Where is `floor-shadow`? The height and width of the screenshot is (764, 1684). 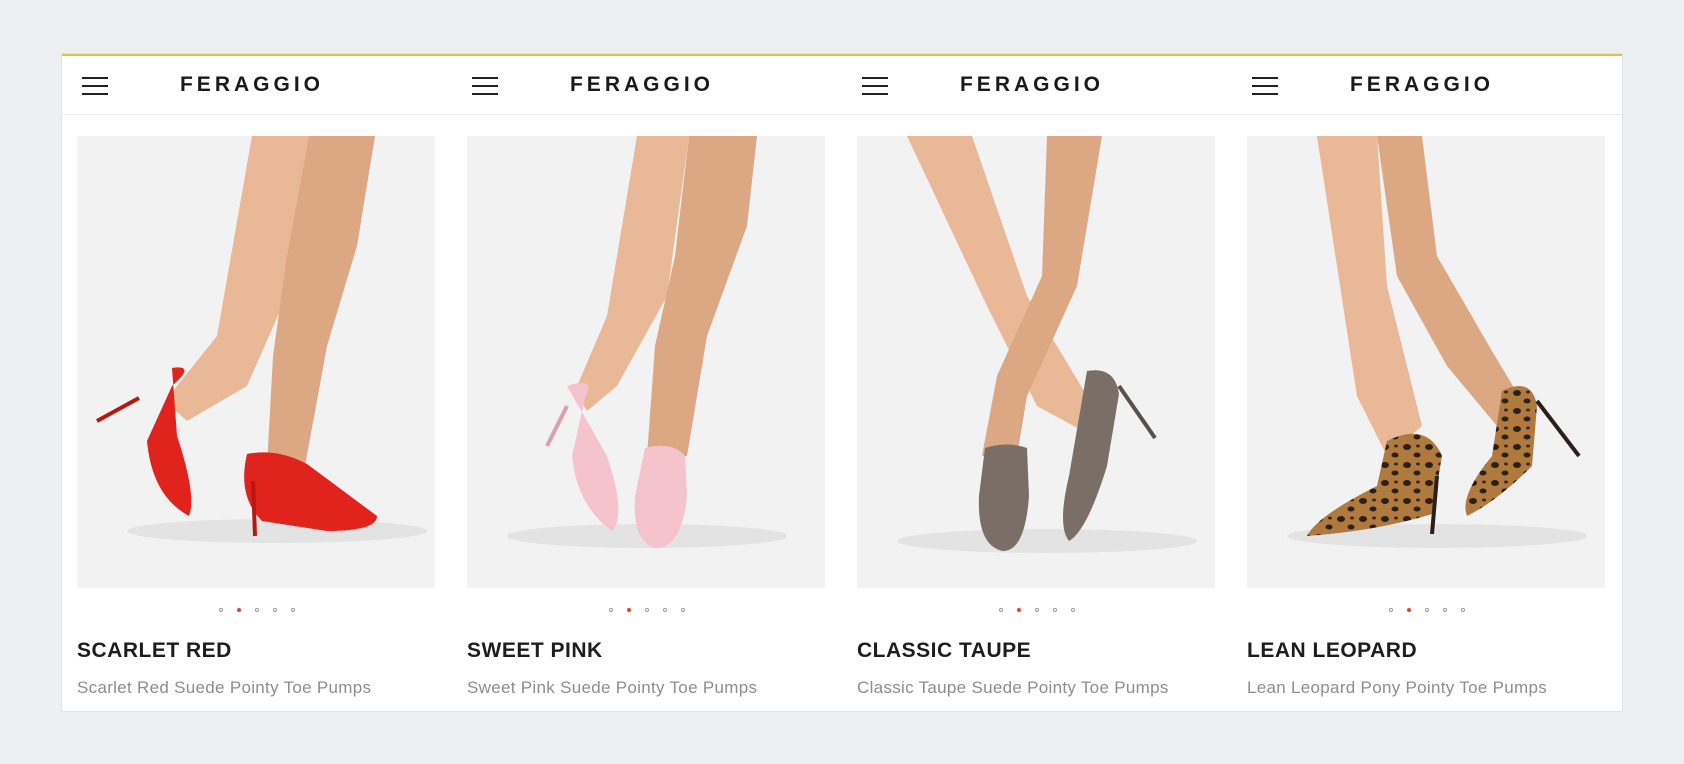
floor-shadow is located at coordinates (1047, 541).